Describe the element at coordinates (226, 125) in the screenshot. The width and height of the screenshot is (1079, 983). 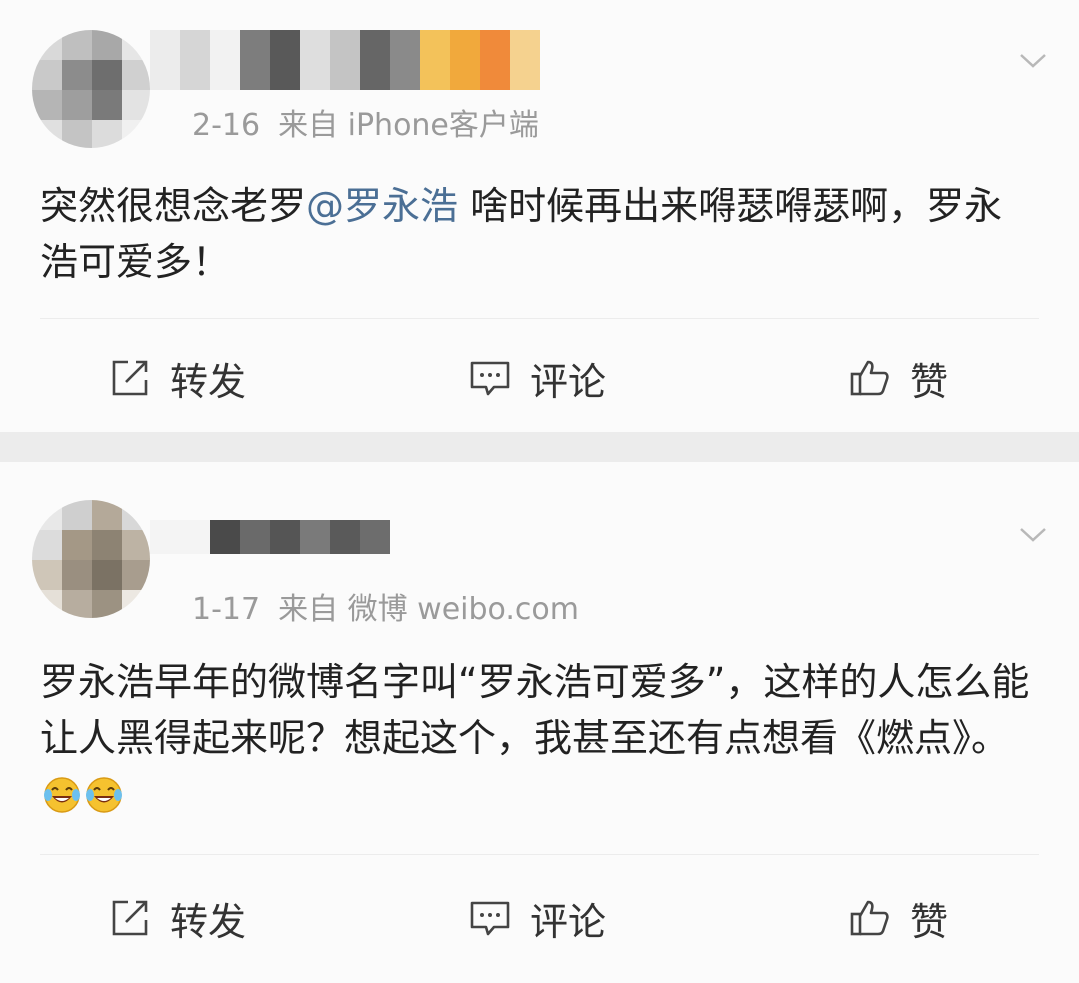
I see `post-date: 2-16` at that location.